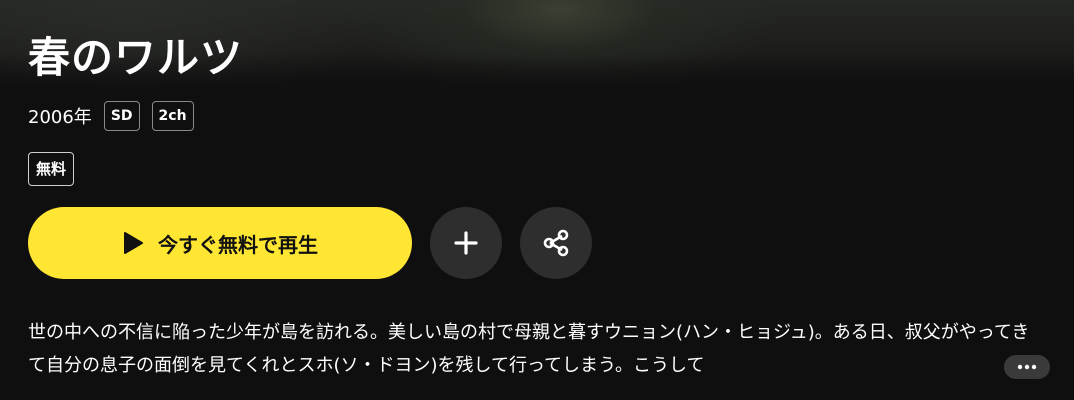  I want to click on share-button, so click(556, 243).